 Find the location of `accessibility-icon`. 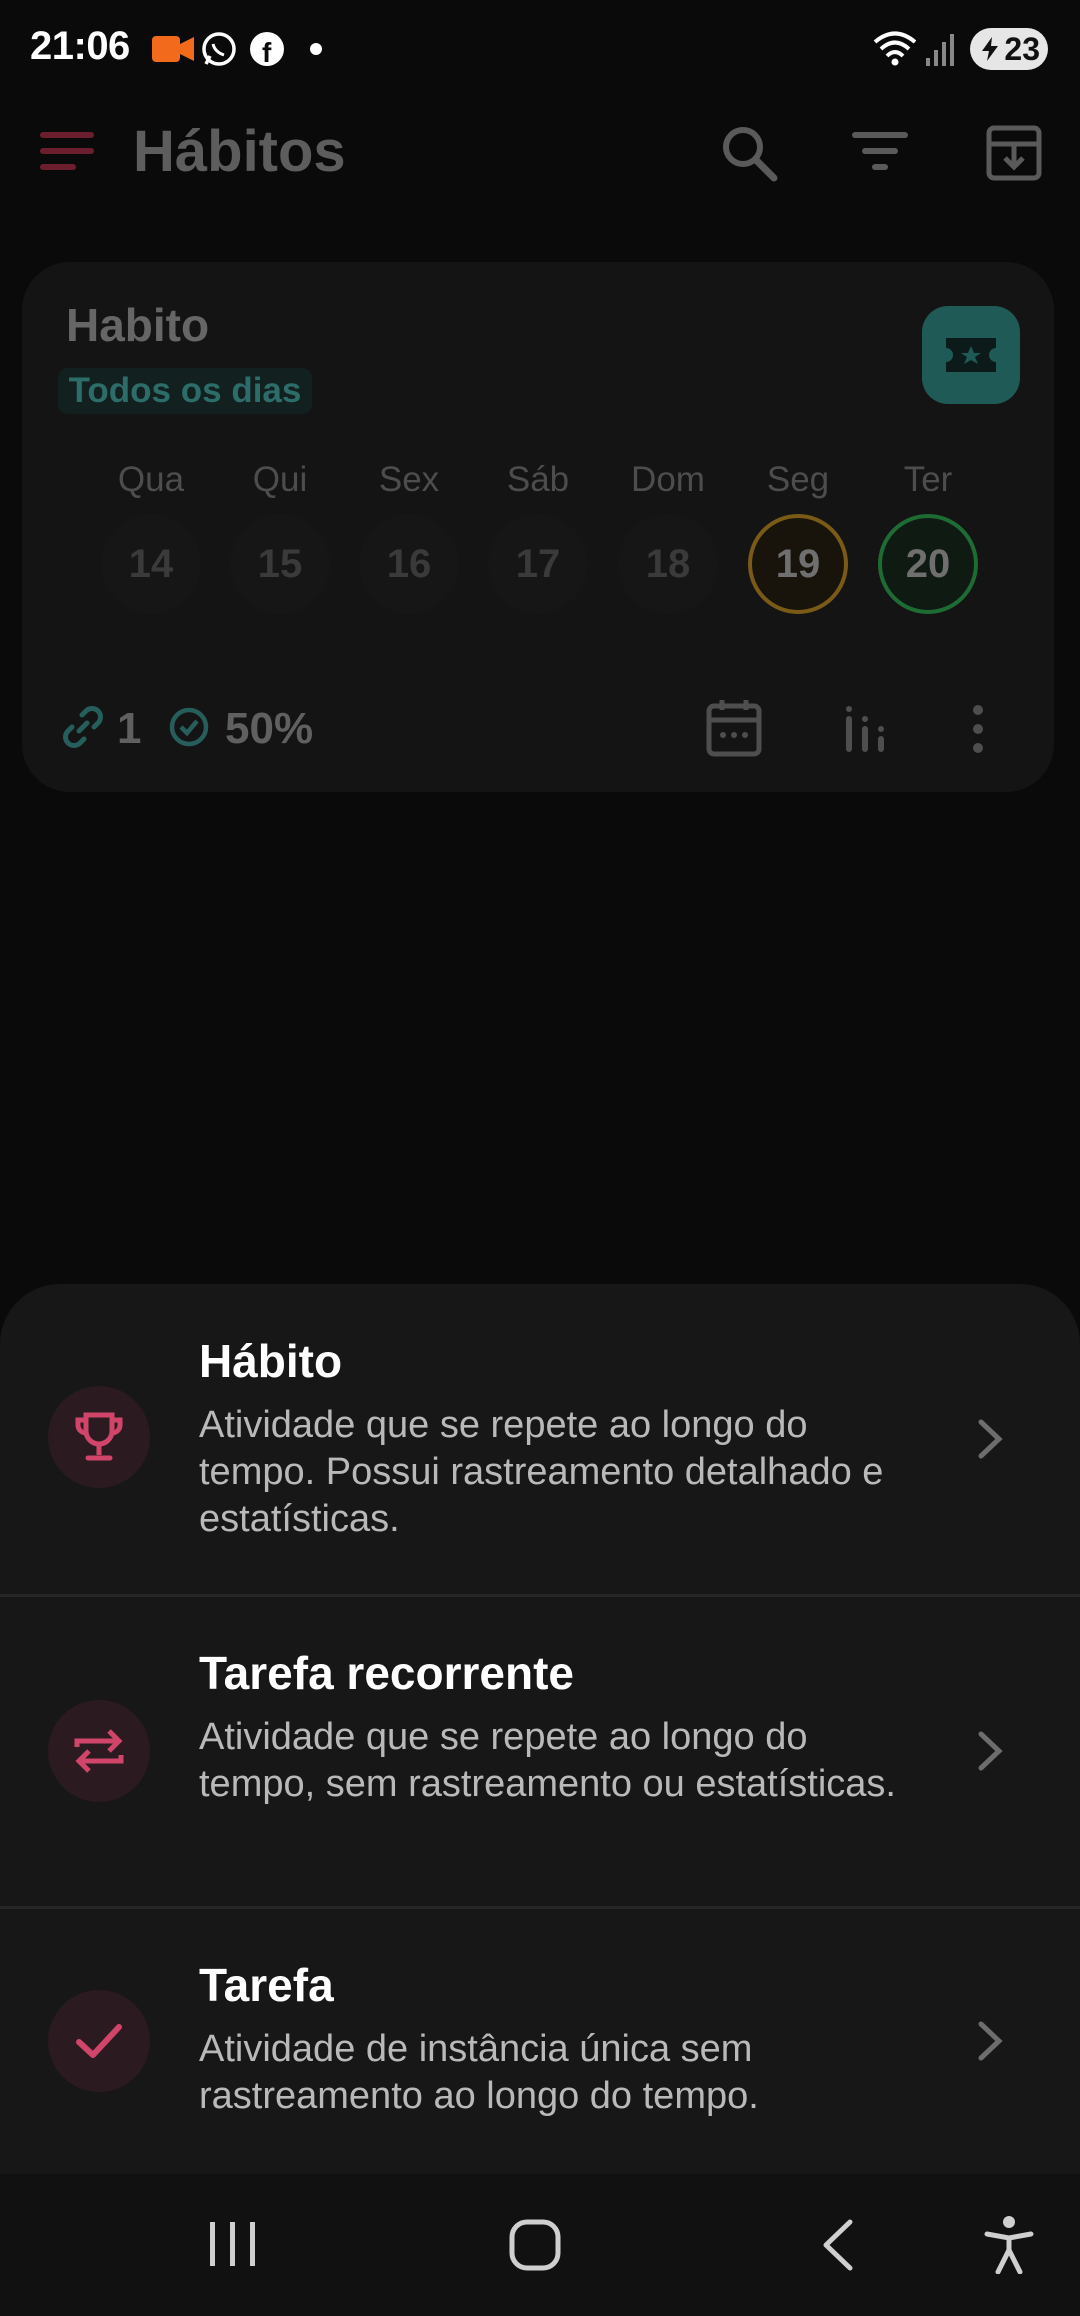

accessibility-icon is located at coordinates (1009, 2244).